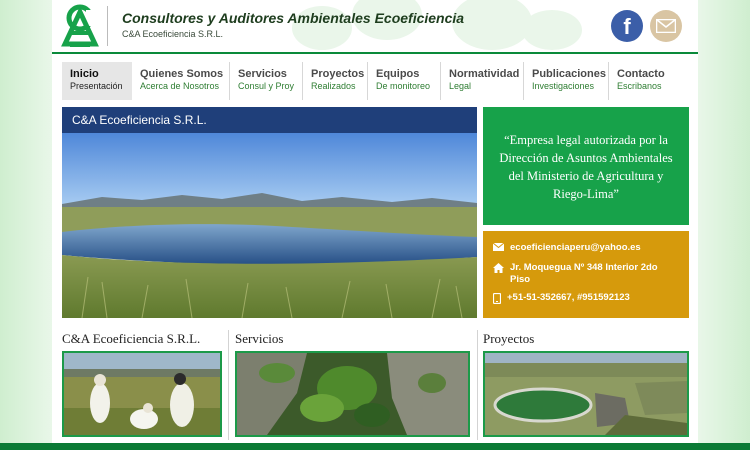  Describe the element at coordinates (107, 26) in the screenshot. I see `logo-divider` at that location.